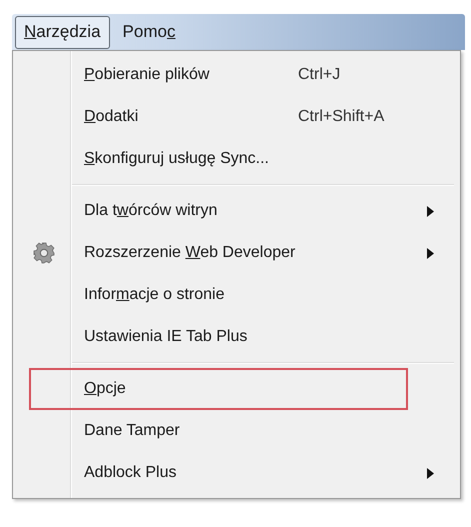 Image resolution: width=471 pixels, height=527 pixels. I want to click on gear-icon, so click(44, 253).